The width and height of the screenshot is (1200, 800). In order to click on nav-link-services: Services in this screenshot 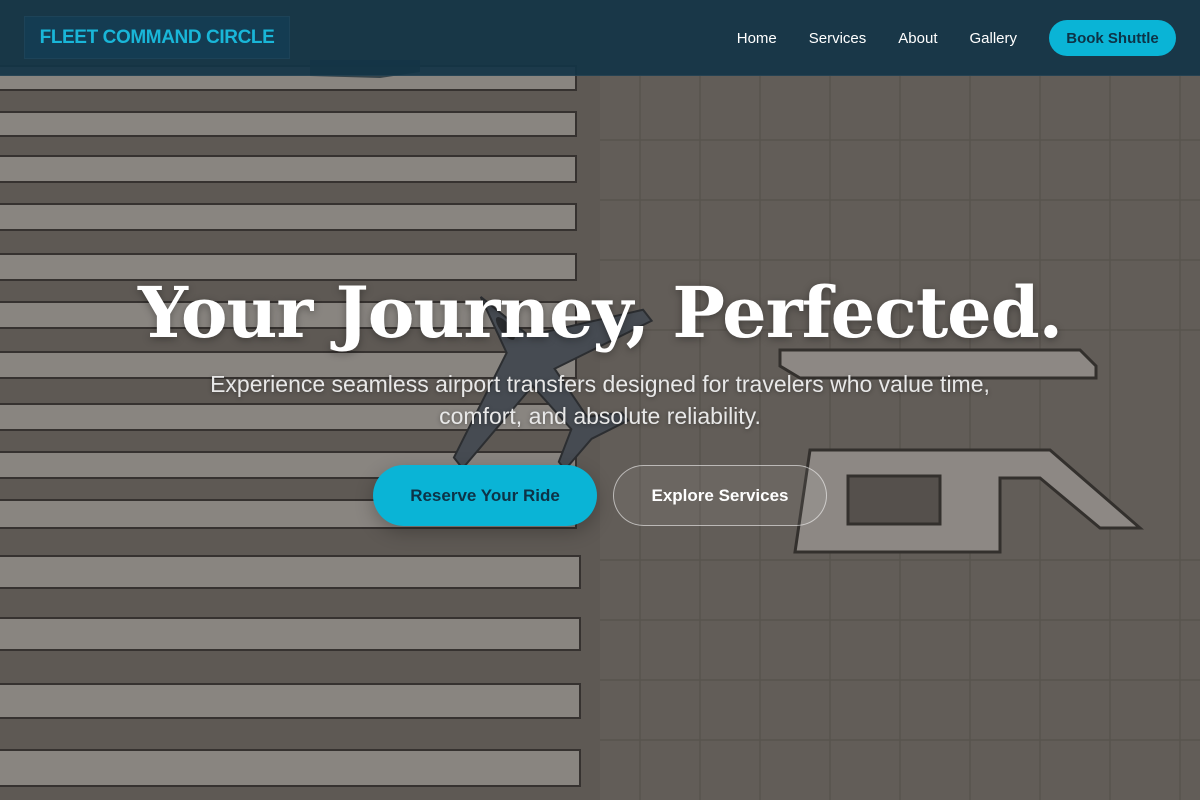, I will do `click(838, 38)`.